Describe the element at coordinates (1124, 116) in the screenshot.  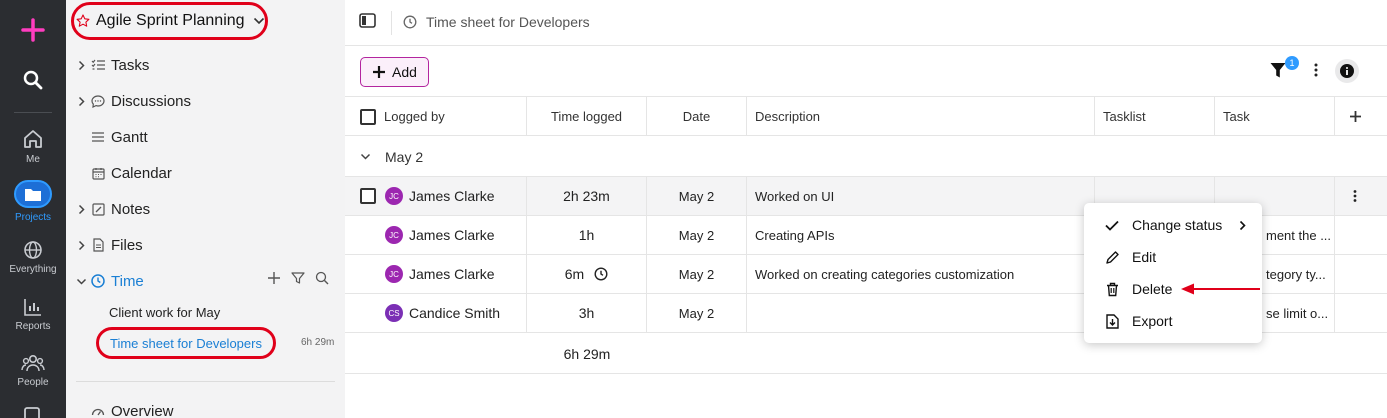
I see `column-label: Tasklist` at that location.